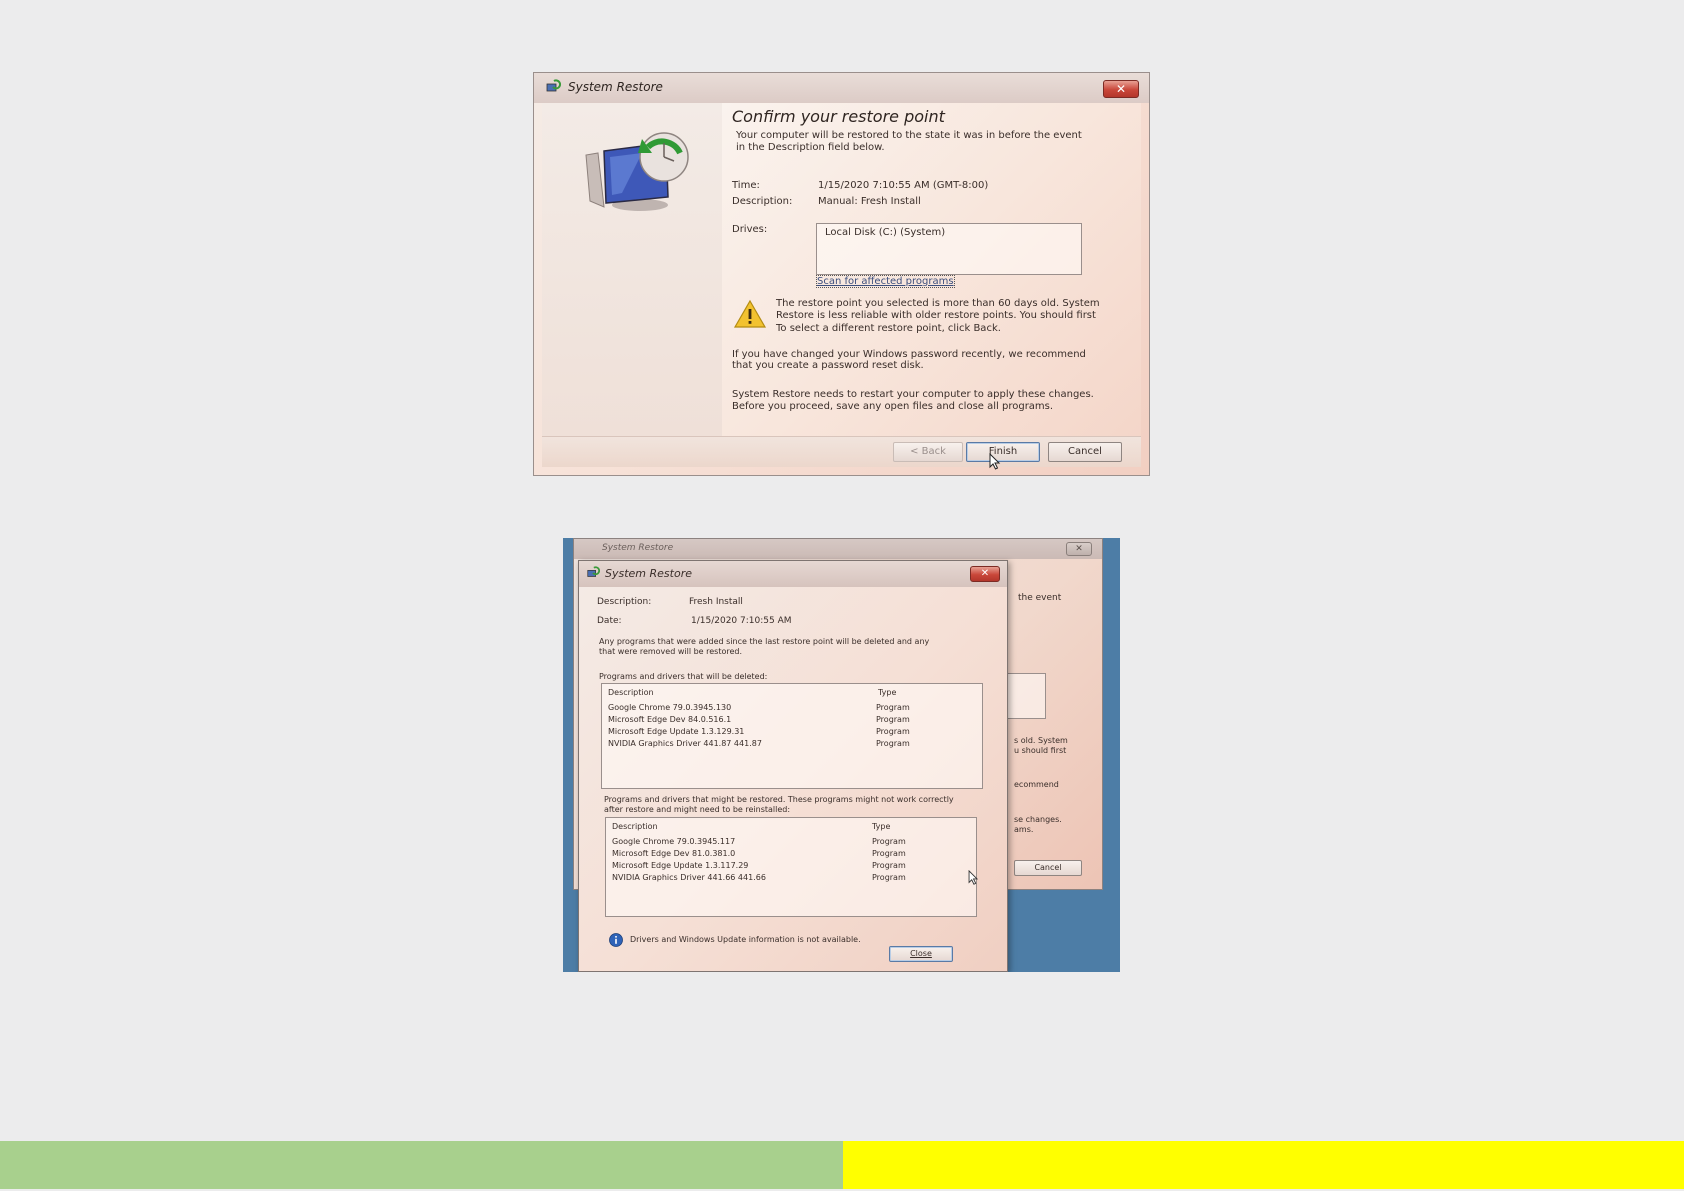 Image resolution: width=1684 pixels, height=1191 pixels. What do you see at coordinates (609, 621) in the screenshot?
I see `date-label: Date:` at bounding box center [609, 621].